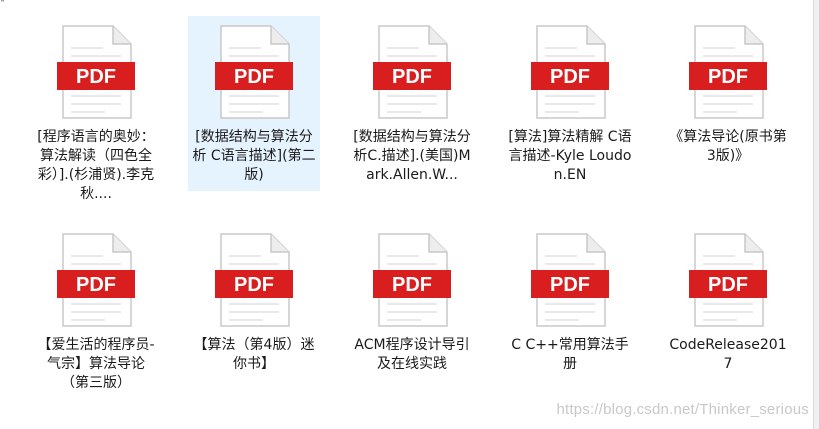 The width and height of the screenshot is (819, 429). What do you see at coordinates (254, 354) in the screenshot?
I see `file-name-label: 【算法（第4版）迷你书】` at bounding box center [254, 354].